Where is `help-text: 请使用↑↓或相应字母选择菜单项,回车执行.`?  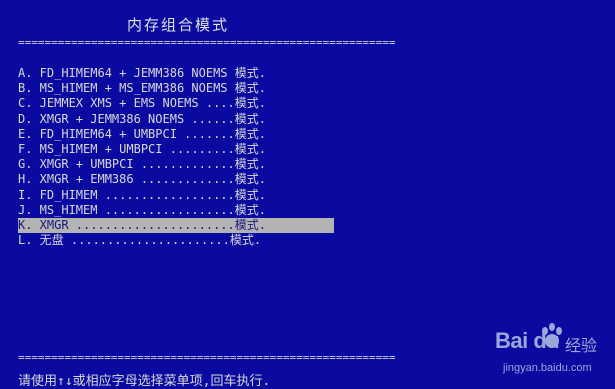 help-text: 请使用↑↓或相应字母选择菜单项,回车执行. is located at coordinates (144, 381).